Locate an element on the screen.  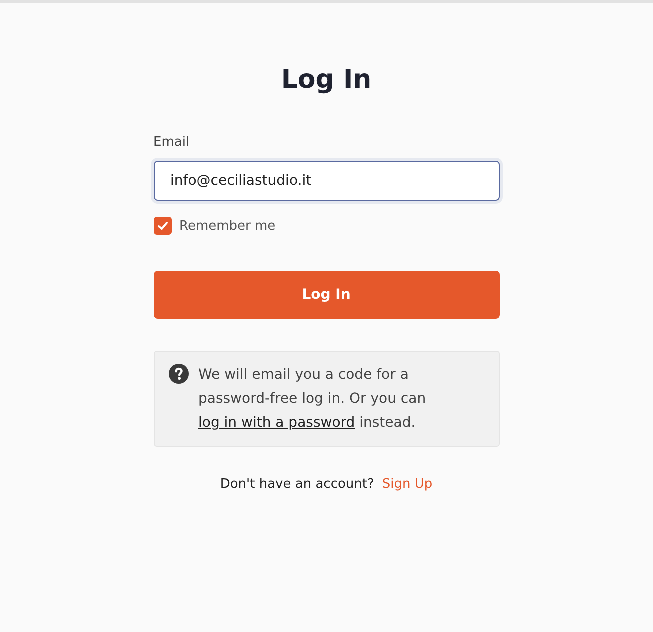
checkbox-label: Remember me is located at coordinates (228, 226).